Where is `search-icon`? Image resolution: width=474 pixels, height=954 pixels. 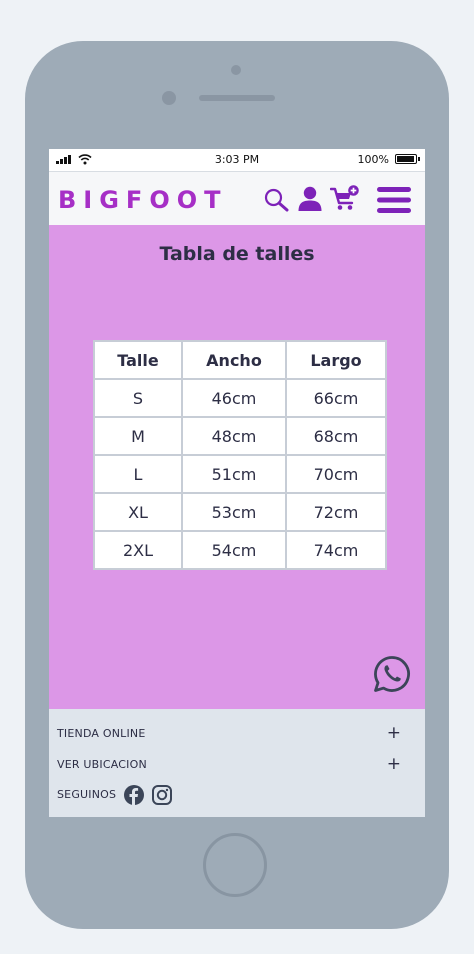 search-icon is located at coordinates (277, 200).